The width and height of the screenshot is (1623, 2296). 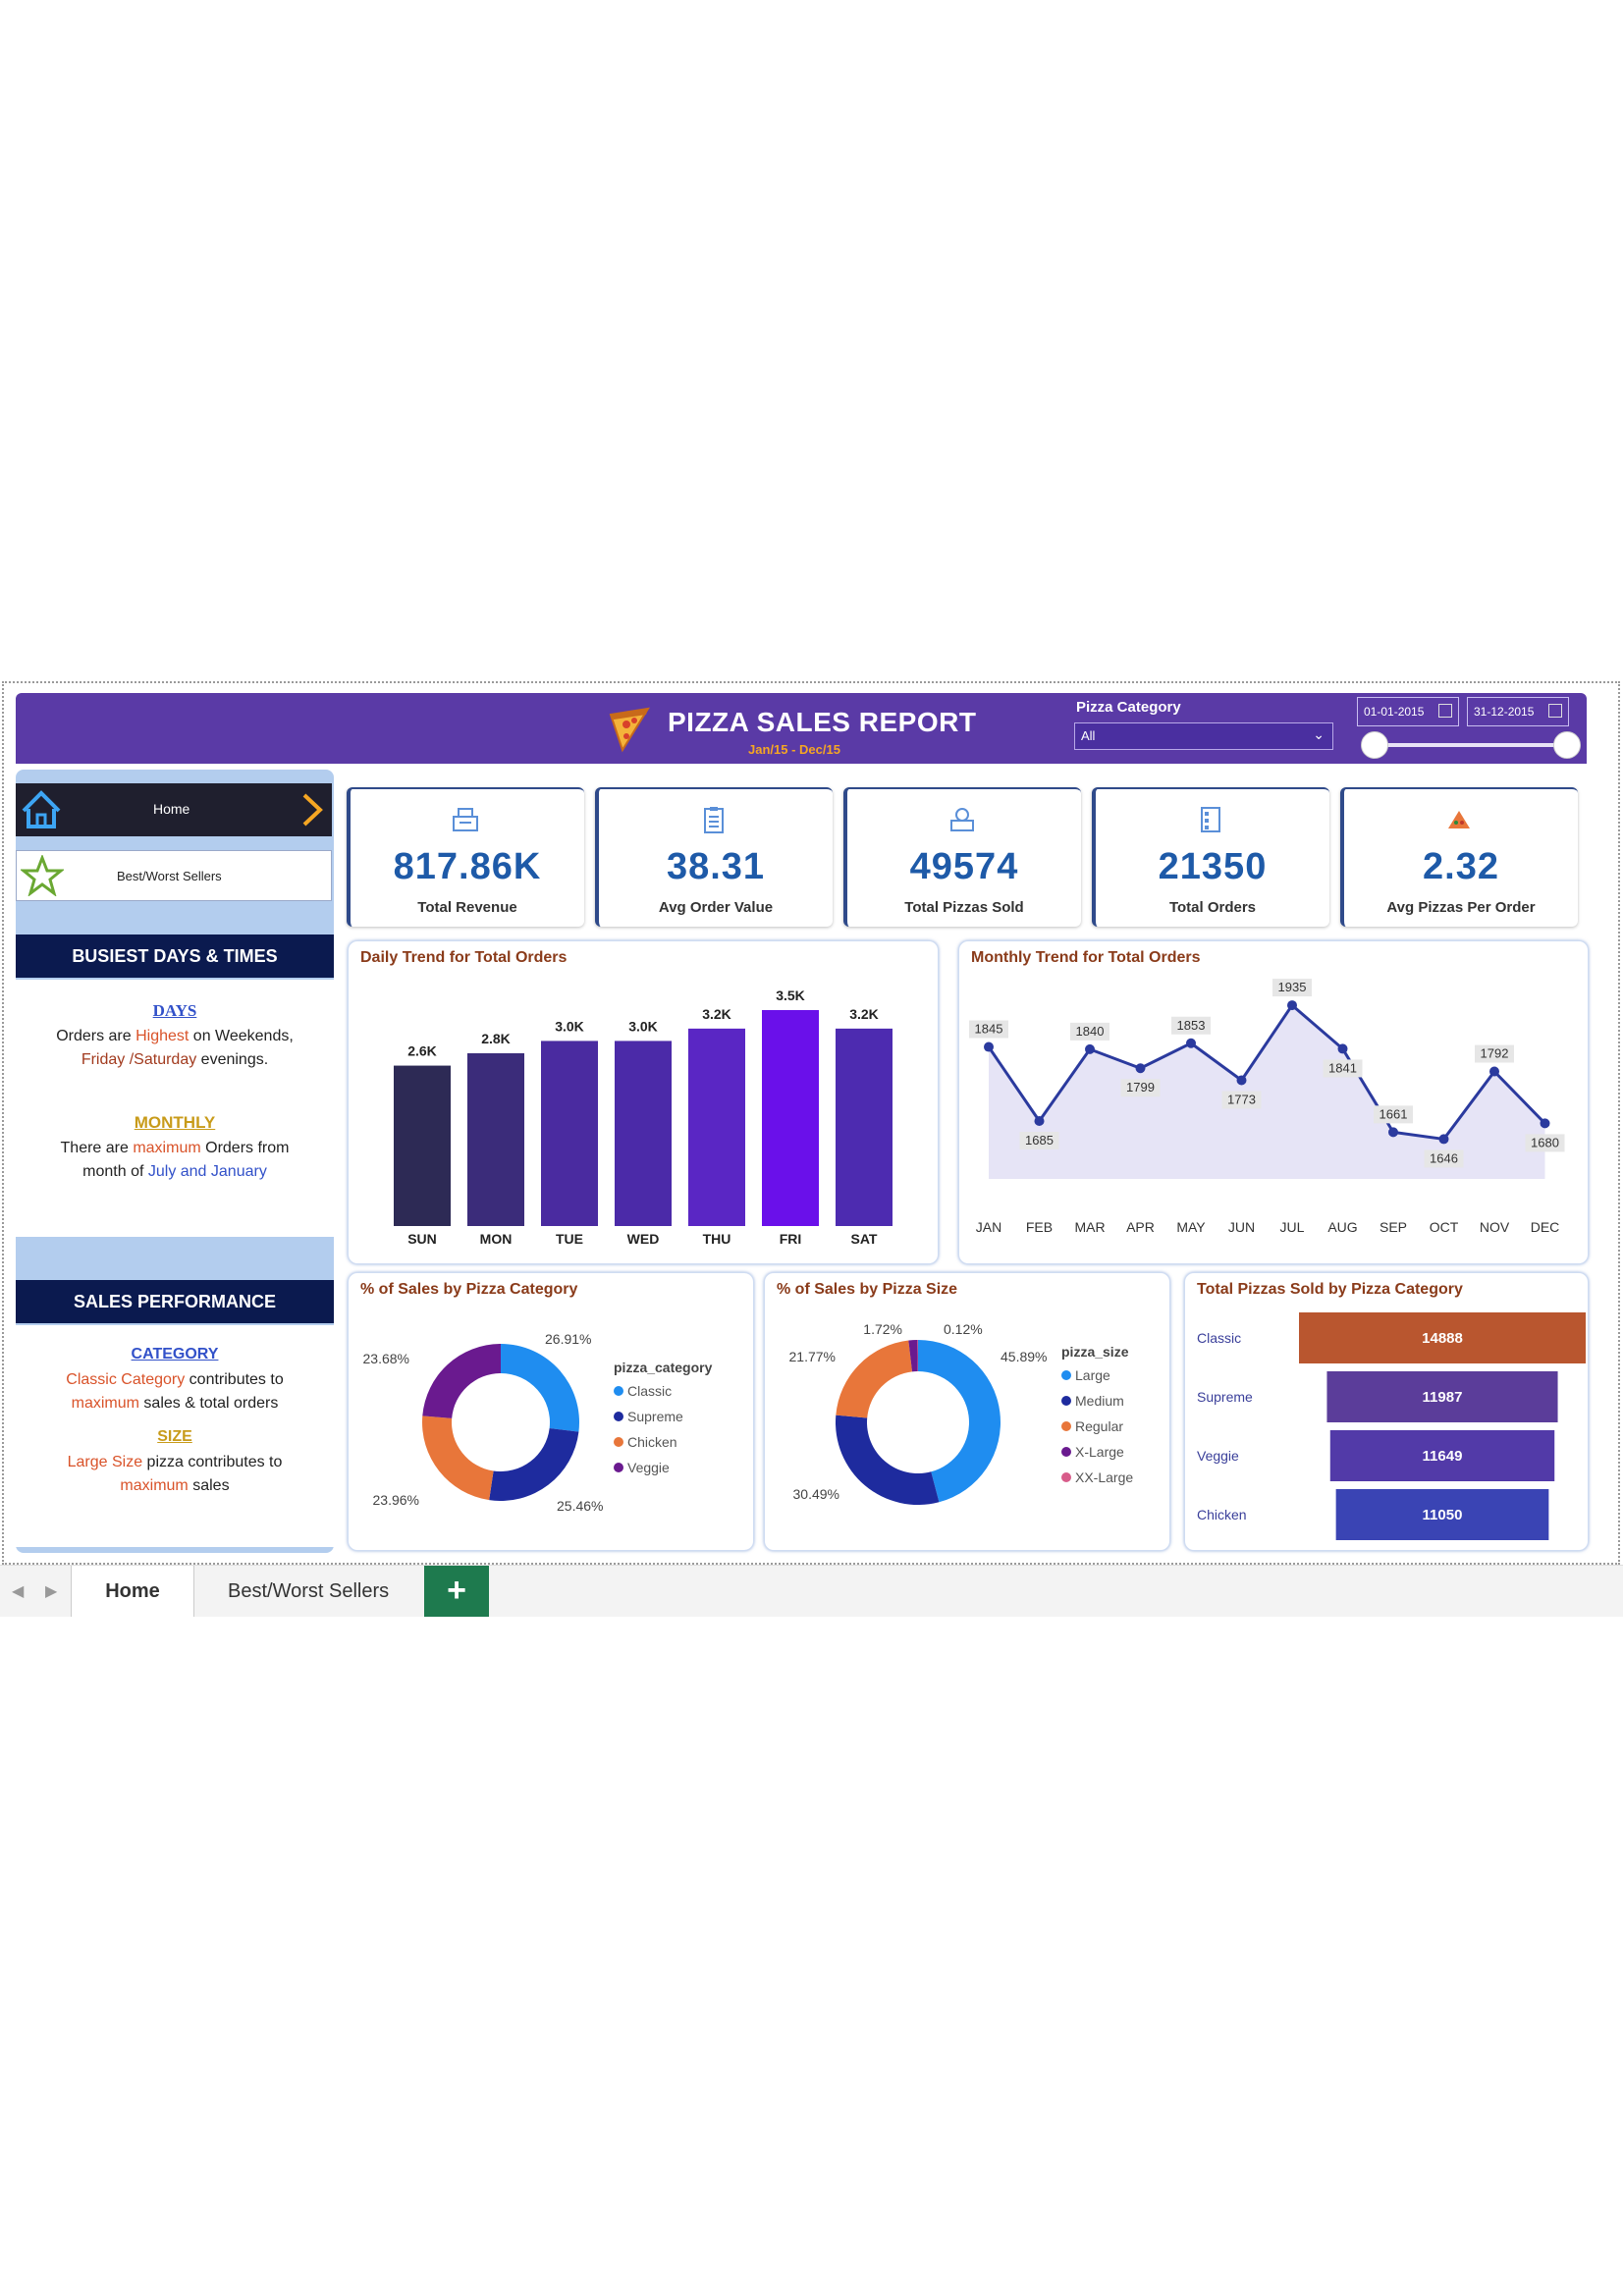 I want to click on date-slider-end-handle, so click(x=1567, y=745).